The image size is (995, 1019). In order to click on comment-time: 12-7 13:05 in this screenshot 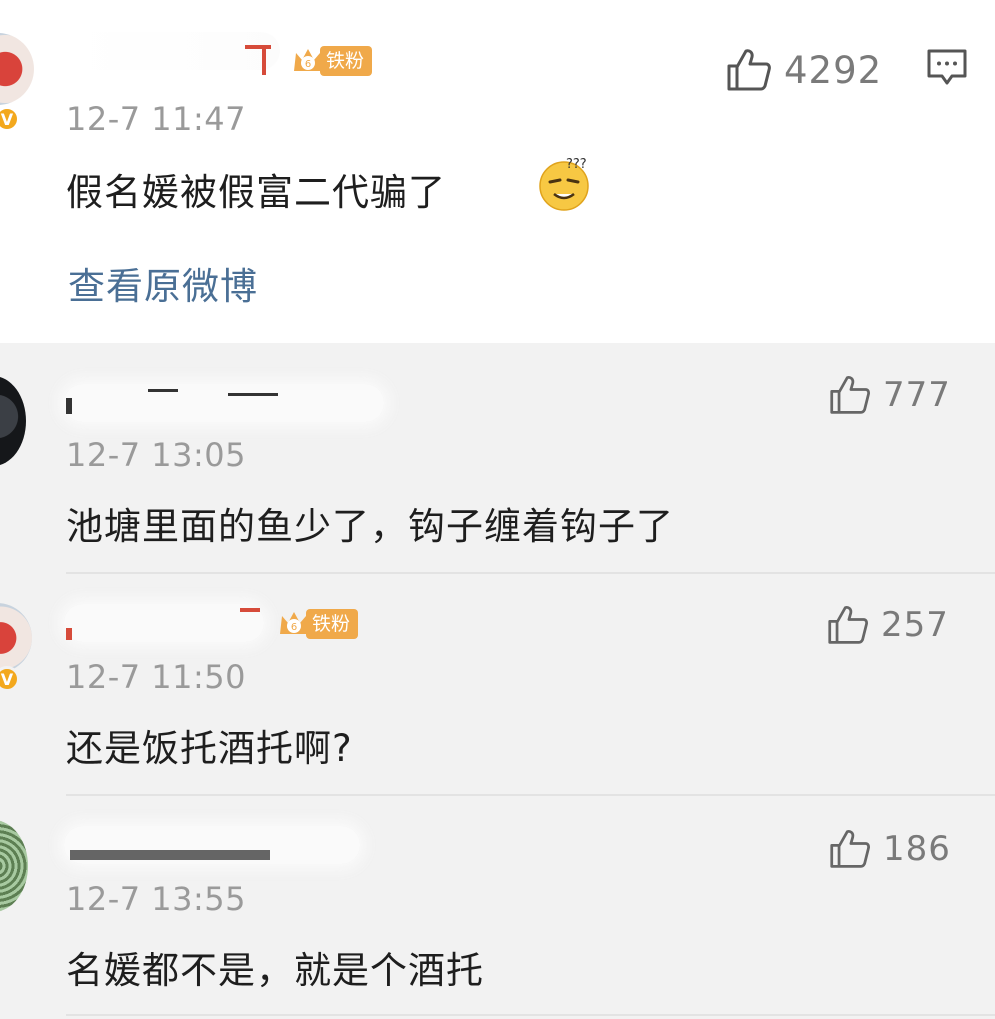, I will do `click(156, 455)`.